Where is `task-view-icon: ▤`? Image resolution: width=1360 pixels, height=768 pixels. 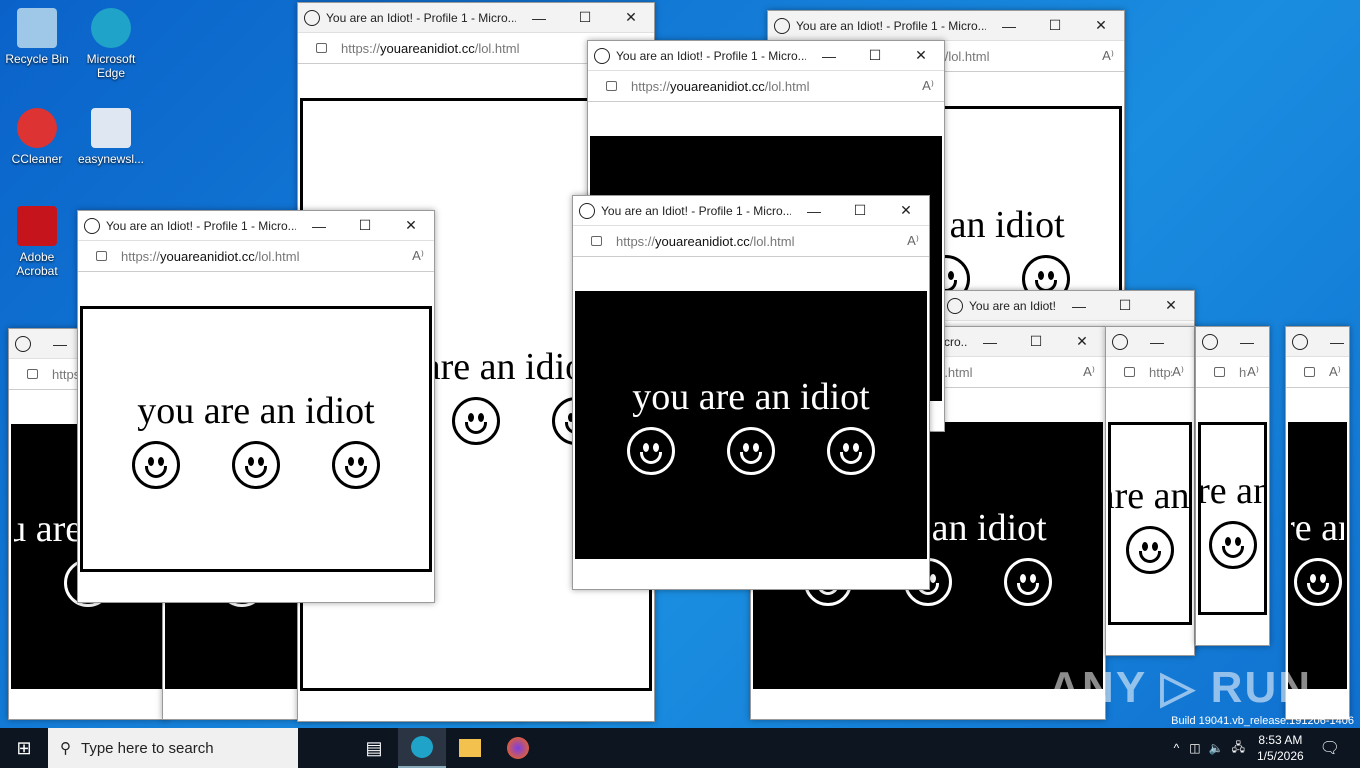
task-view-icon: ▤ is located at coordinates (374, 747).